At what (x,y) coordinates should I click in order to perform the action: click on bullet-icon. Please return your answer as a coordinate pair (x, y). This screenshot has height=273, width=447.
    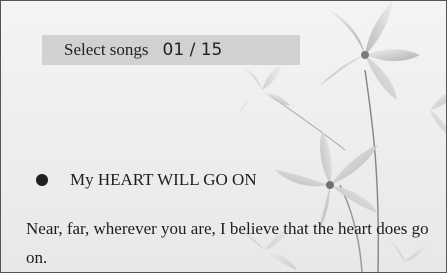
    Looking at the image, I should click on (42, 180).